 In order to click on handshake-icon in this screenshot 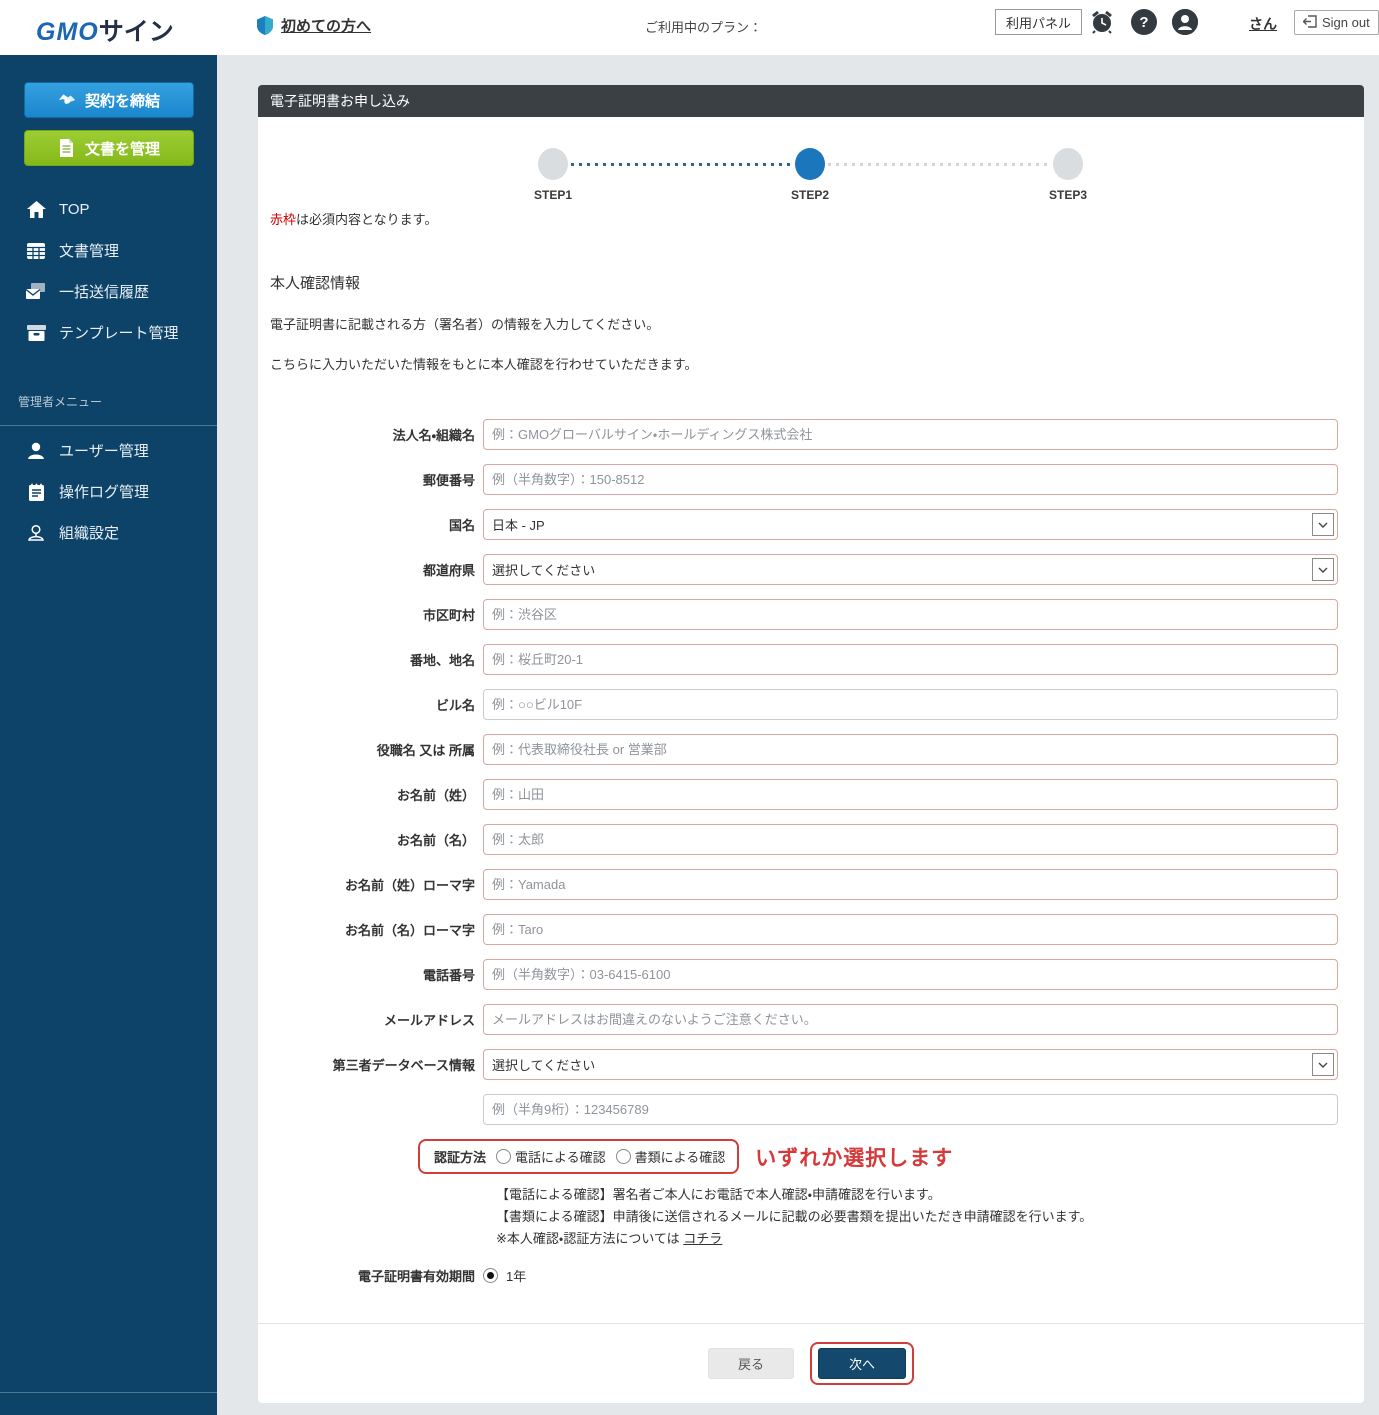, I will do `click(67, 100)`.